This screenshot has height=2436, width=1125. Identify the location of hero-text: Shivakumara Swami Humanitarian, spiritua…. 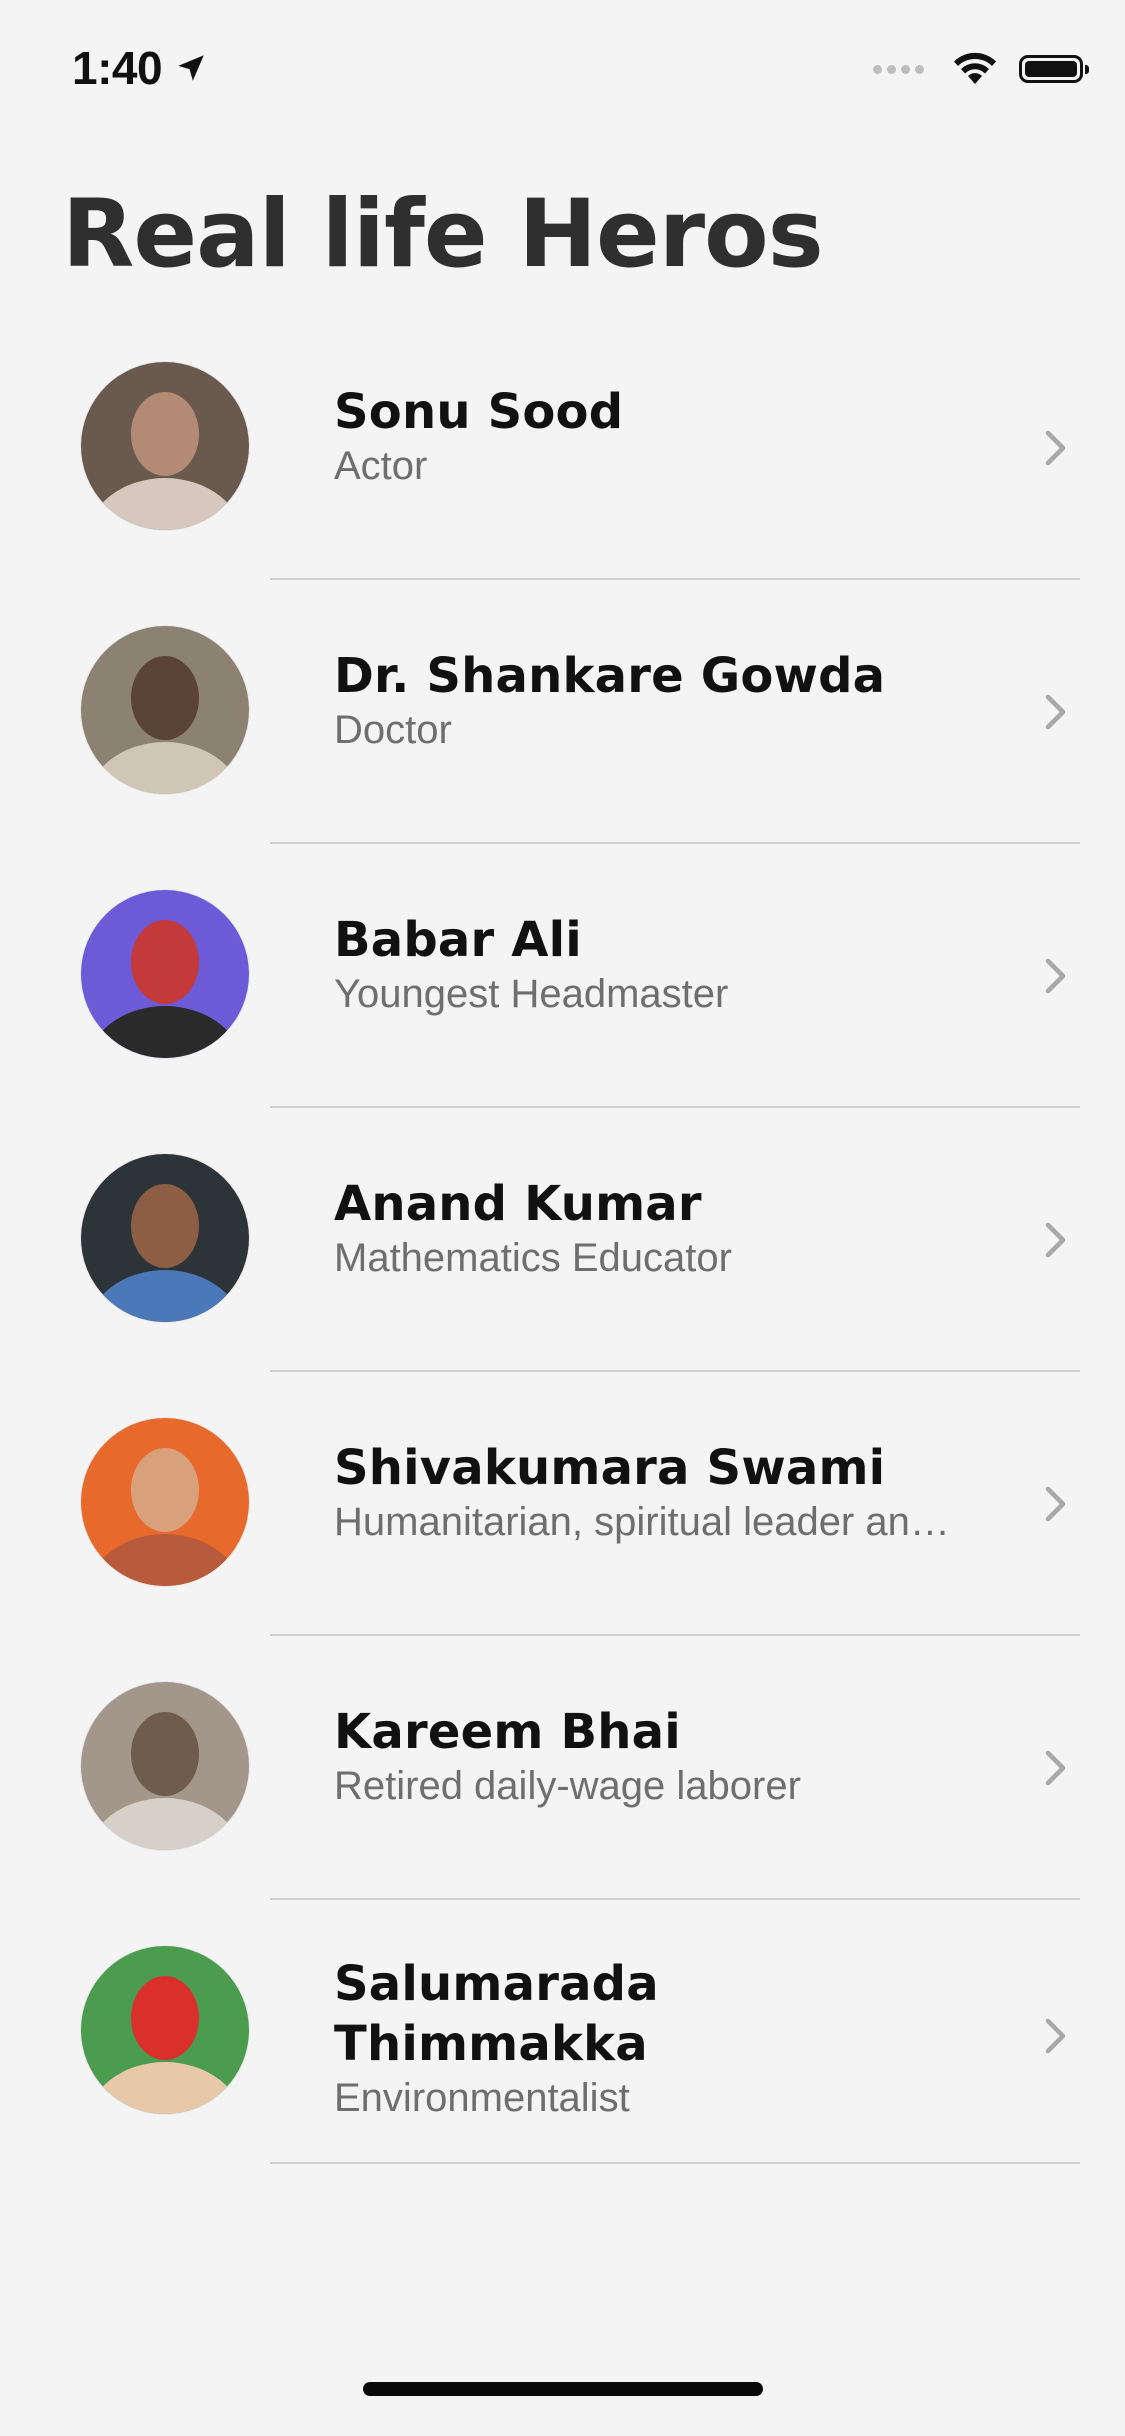
(659, 1491).